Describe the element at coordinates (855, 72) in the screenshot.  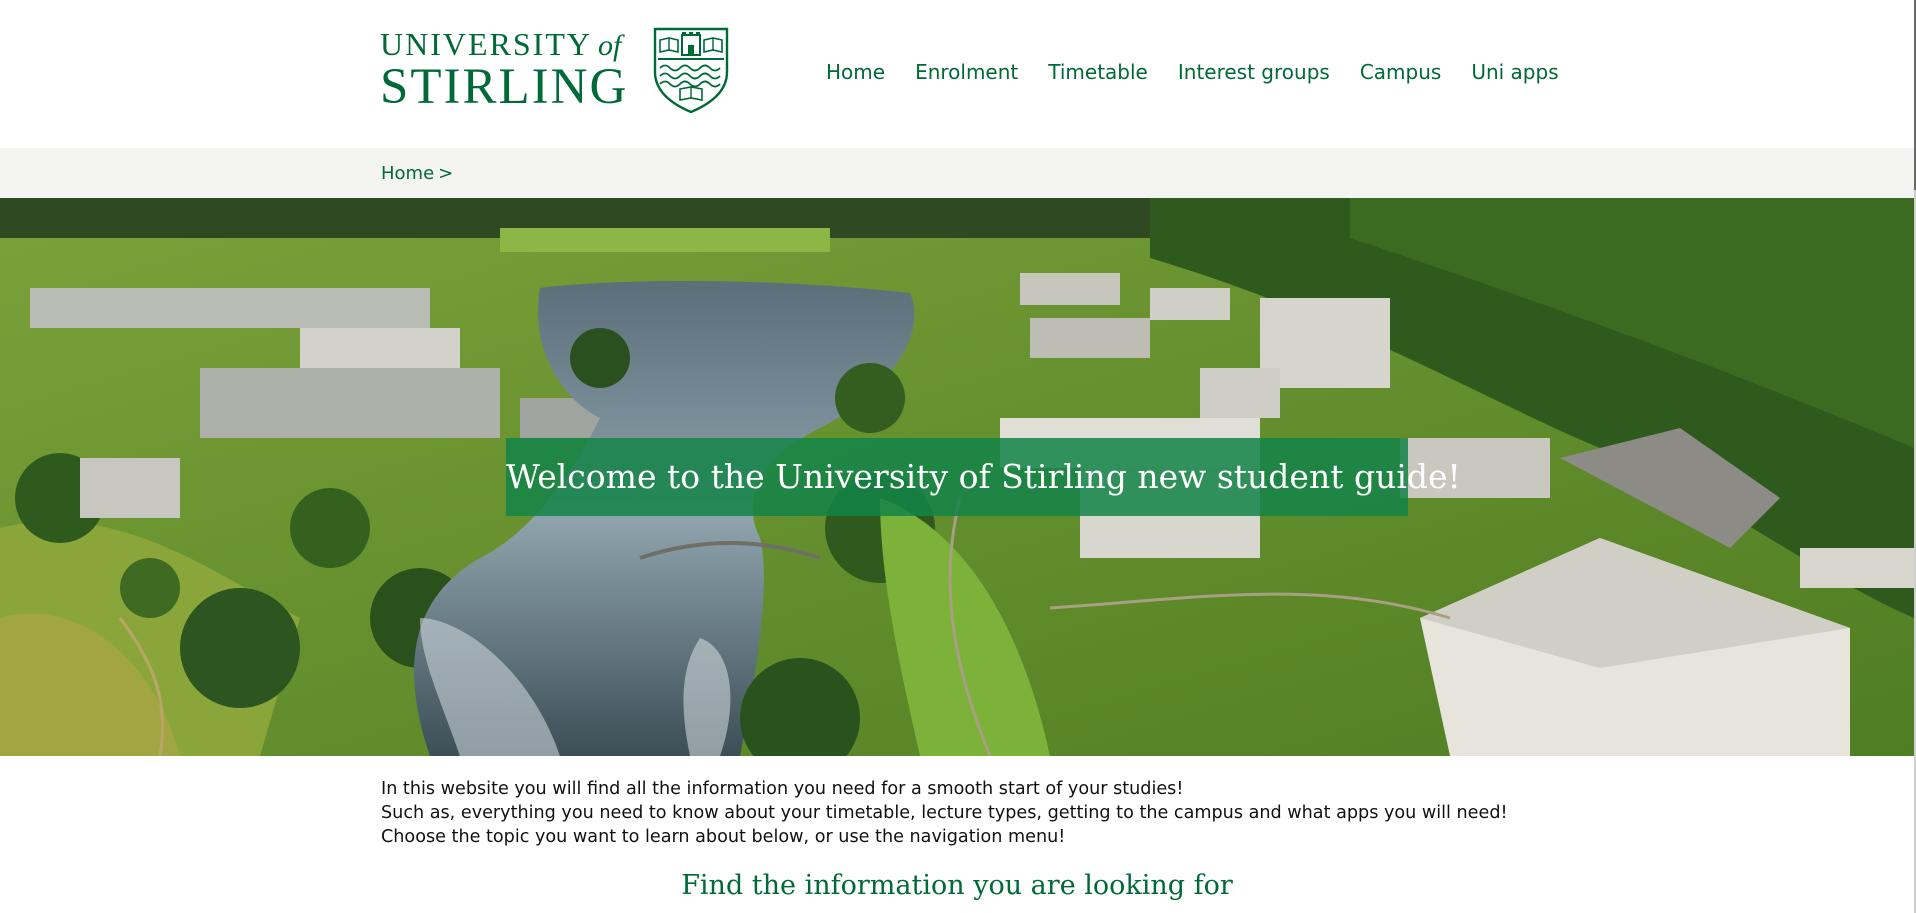
I see `nav-home: Home` at that location.